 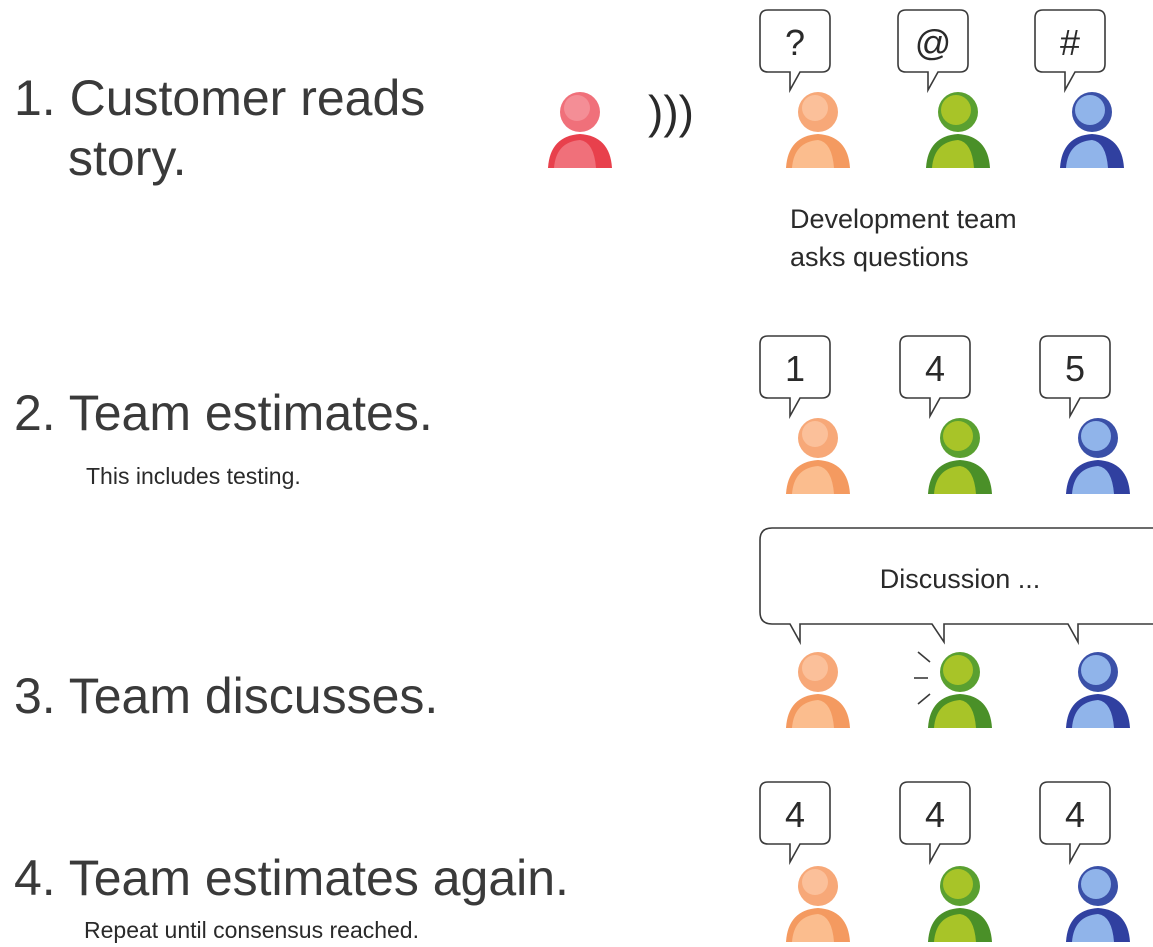 What do you see at coordinates (1098, 904) in the screenshot?
I see `row4-person-blue` at bounding box center [1098, 904].